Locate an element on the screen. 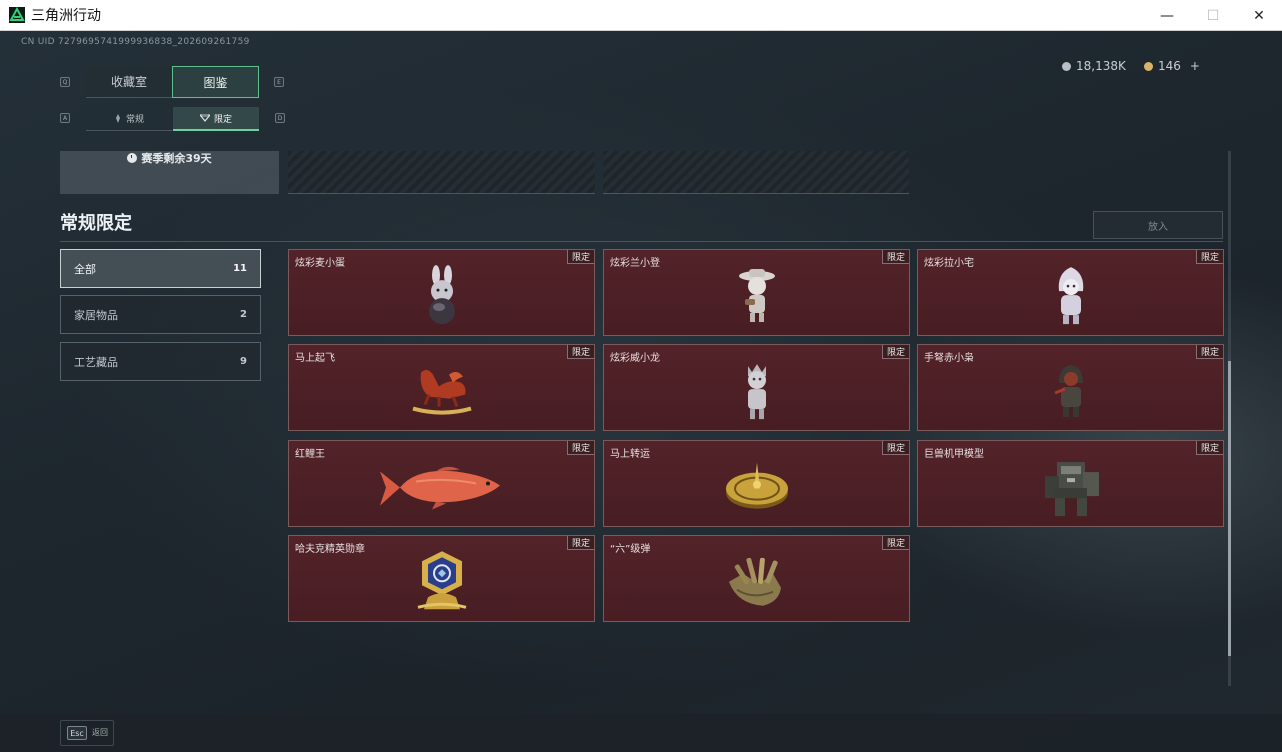  item-card: 马上起飞 限定 is located at coordinates (441, 387).